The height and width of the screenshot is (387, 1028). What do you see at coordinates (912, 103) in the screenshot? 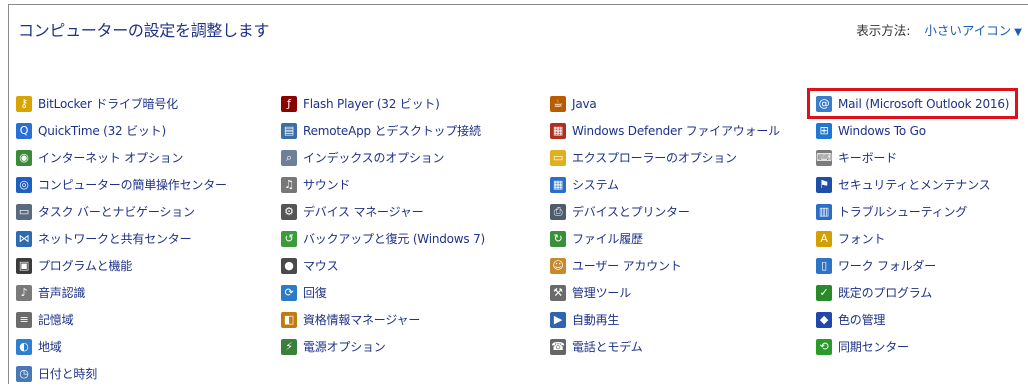
I see `control-panel-item: @ Mail (Microsoft Outlook 2016)` at bounding box center [912, 103].